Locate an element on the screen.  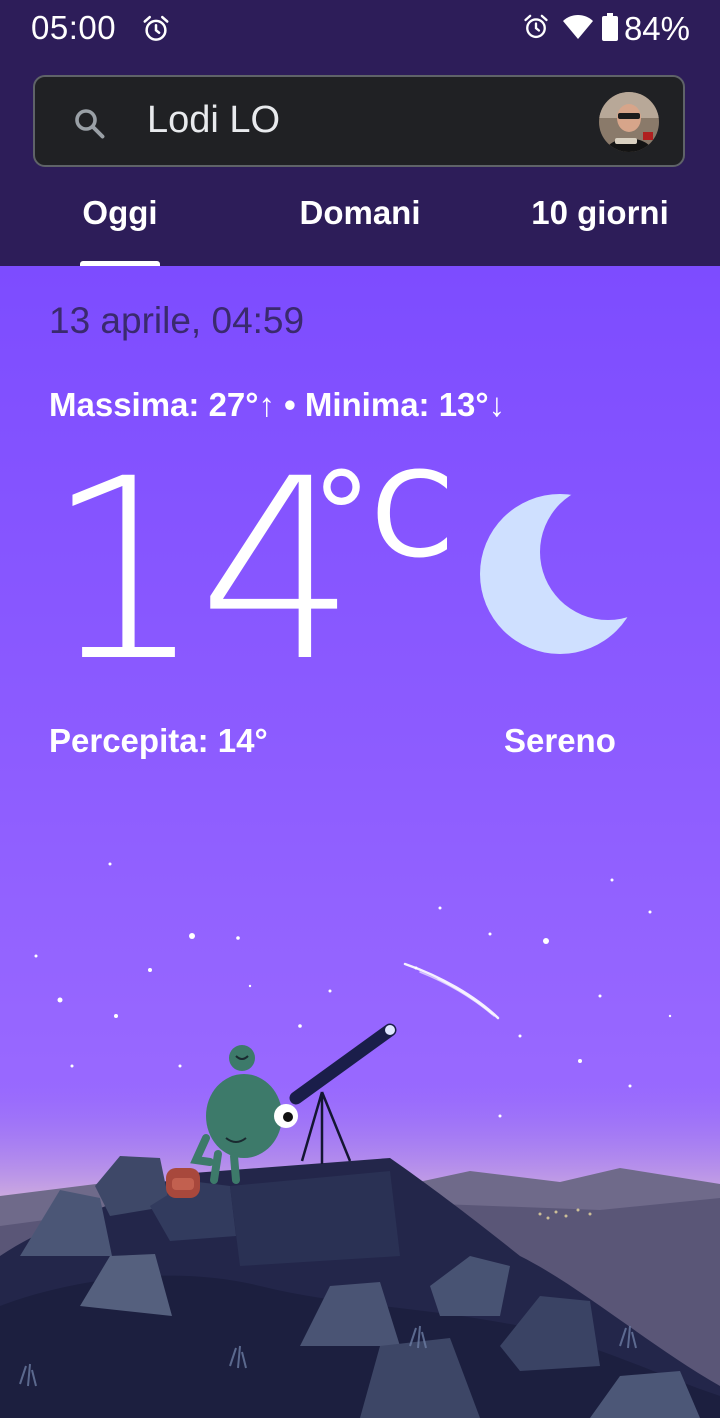
forecast-tabs: Oggi Domani 10 giorni is located at coordinates (360, 226).